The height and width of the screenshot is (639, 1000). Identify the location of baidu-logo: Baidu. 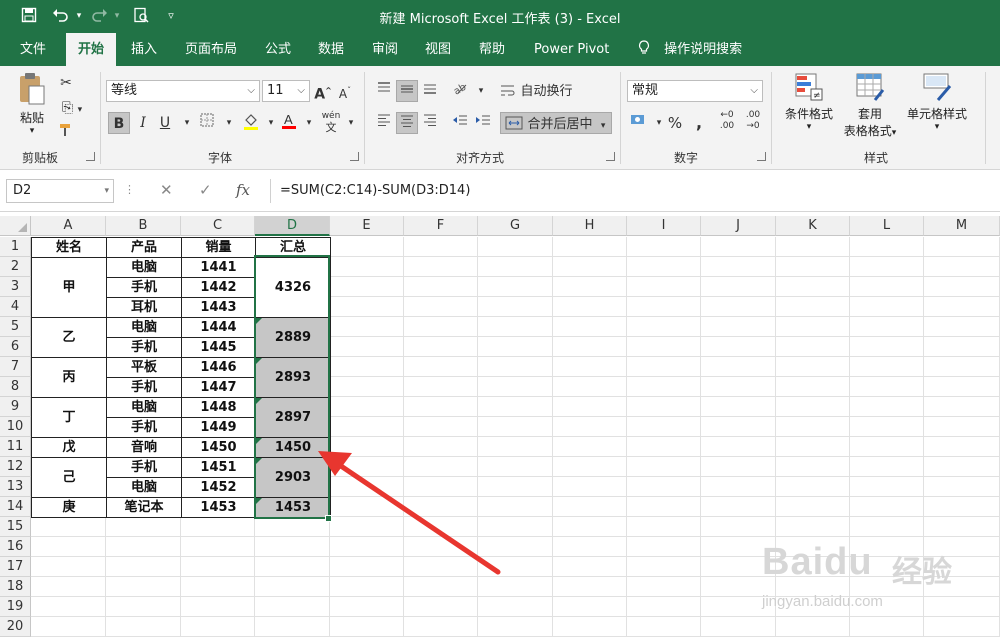
(817, 562).